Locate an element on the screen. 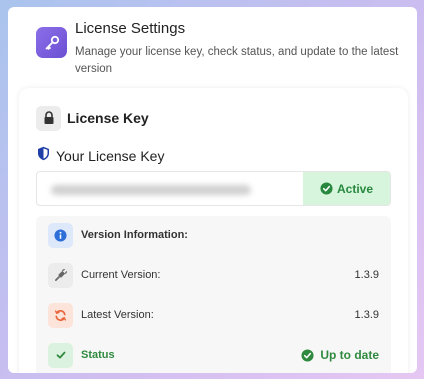 This screenshot has width=424, height=379. license-key-heading: License Key is located at coordinates (92, 118).